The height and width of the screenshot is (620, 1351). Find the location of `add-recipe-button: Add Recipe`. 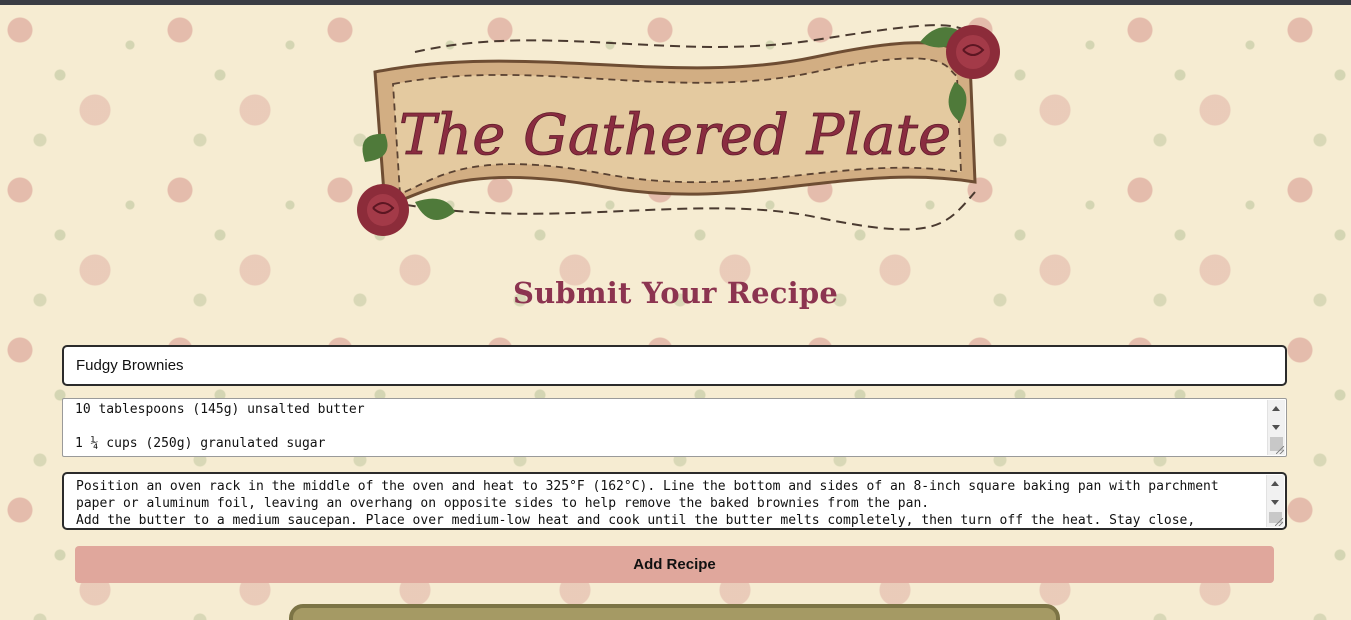

add-recipe-button: Add Recipe is located at coordinates (674, 564).